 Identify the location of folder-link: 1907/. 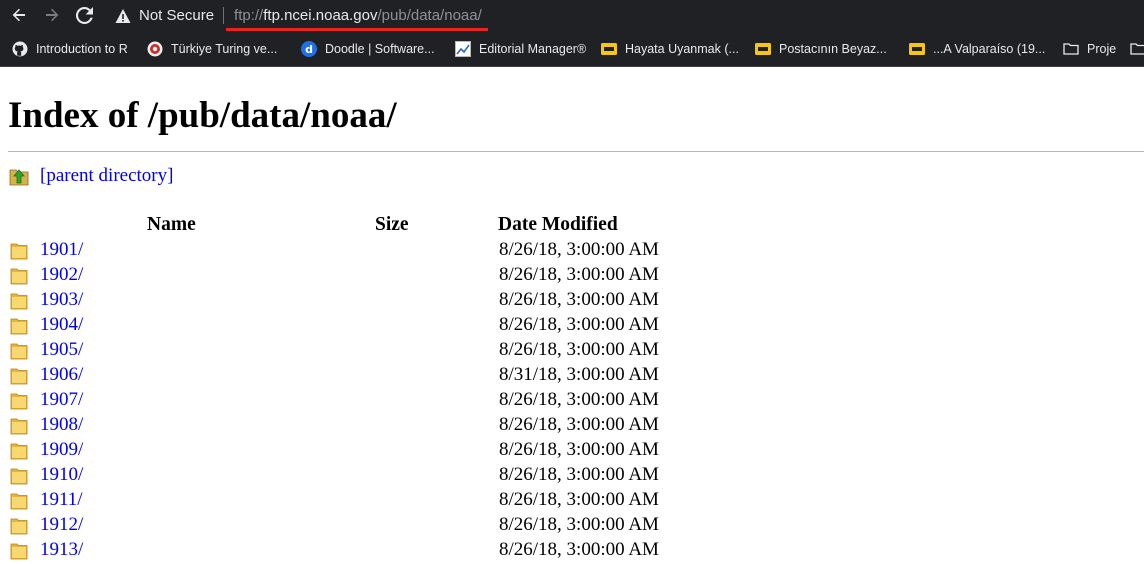
(61, 400).